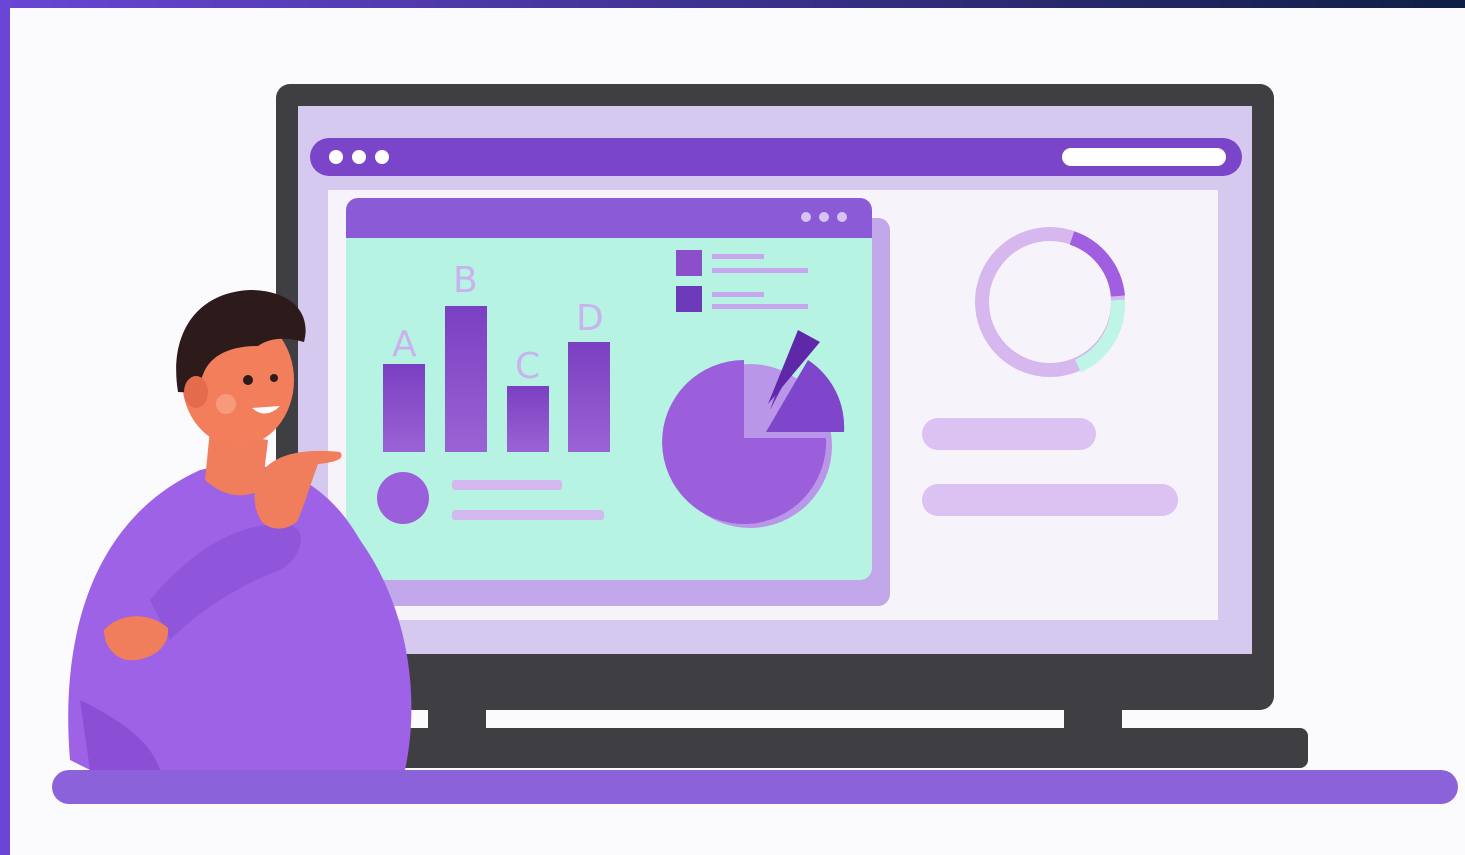 This screenshot has height=855, width=1465. What do you see at coordinates (590, 318) in the screenshot?
I see `bar-label-d: D` at bounding box center [590, 318].